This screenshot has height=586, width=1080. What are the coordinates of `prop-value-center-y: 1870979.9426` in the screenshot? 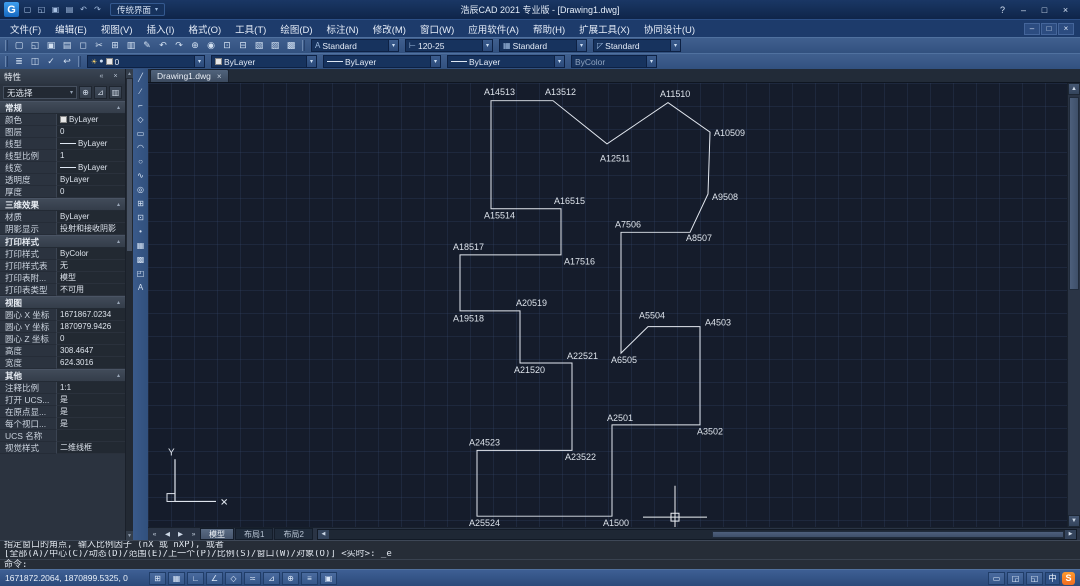 It's located at (90, 327).